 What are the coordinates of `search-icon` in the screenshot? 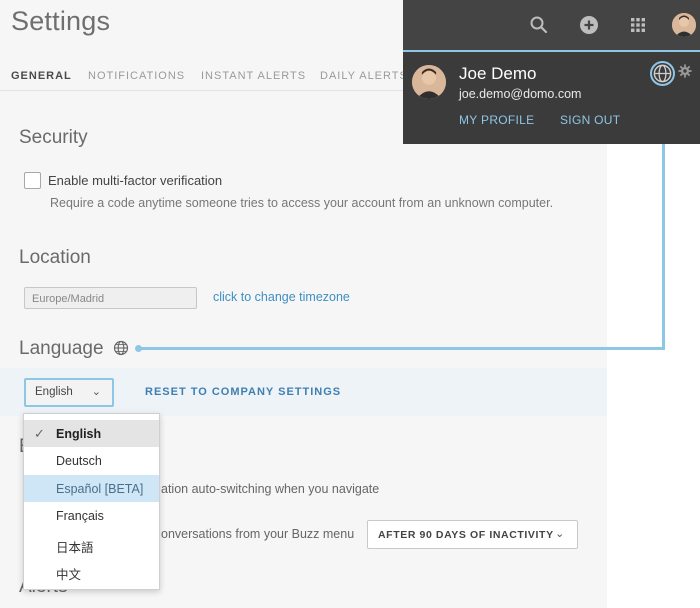 It's located at (539, 25).